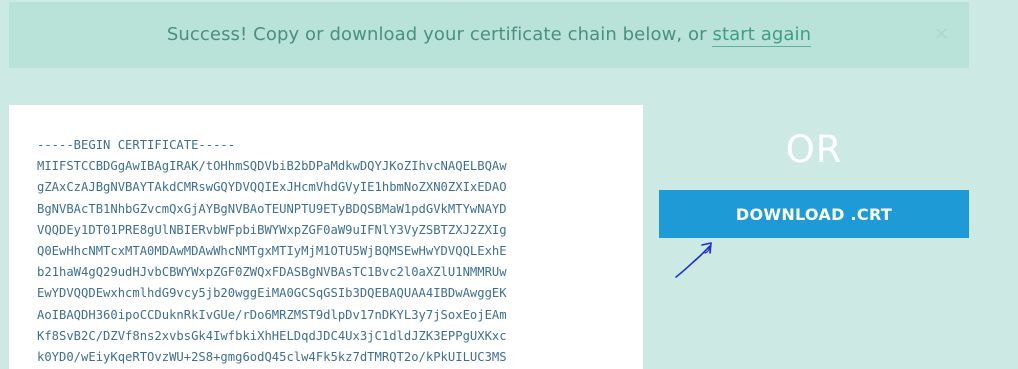 Image resolution: width=1018 pixels, height=369 pixels. I want to click on download-crt-button: DOWNLOAD .CRT, so click(814, 214).